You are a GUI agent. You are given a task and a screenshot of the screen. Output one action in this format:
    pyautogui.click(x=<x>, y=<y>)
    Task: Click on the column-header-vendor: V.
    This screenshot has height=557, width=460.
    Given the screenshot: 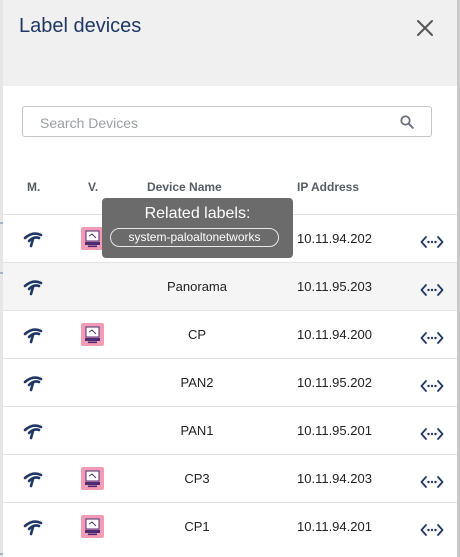 What is the action you would take?
    pyautogui.click(x=93, y=187)
    